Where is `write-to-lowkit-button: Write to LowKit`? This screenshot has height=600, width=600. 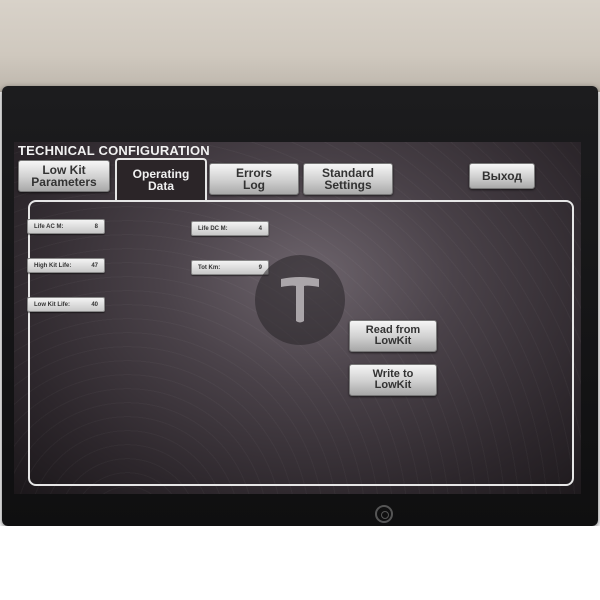 write-to-lowkit-button: Write to LowKit is located at coordinates (393, 380).